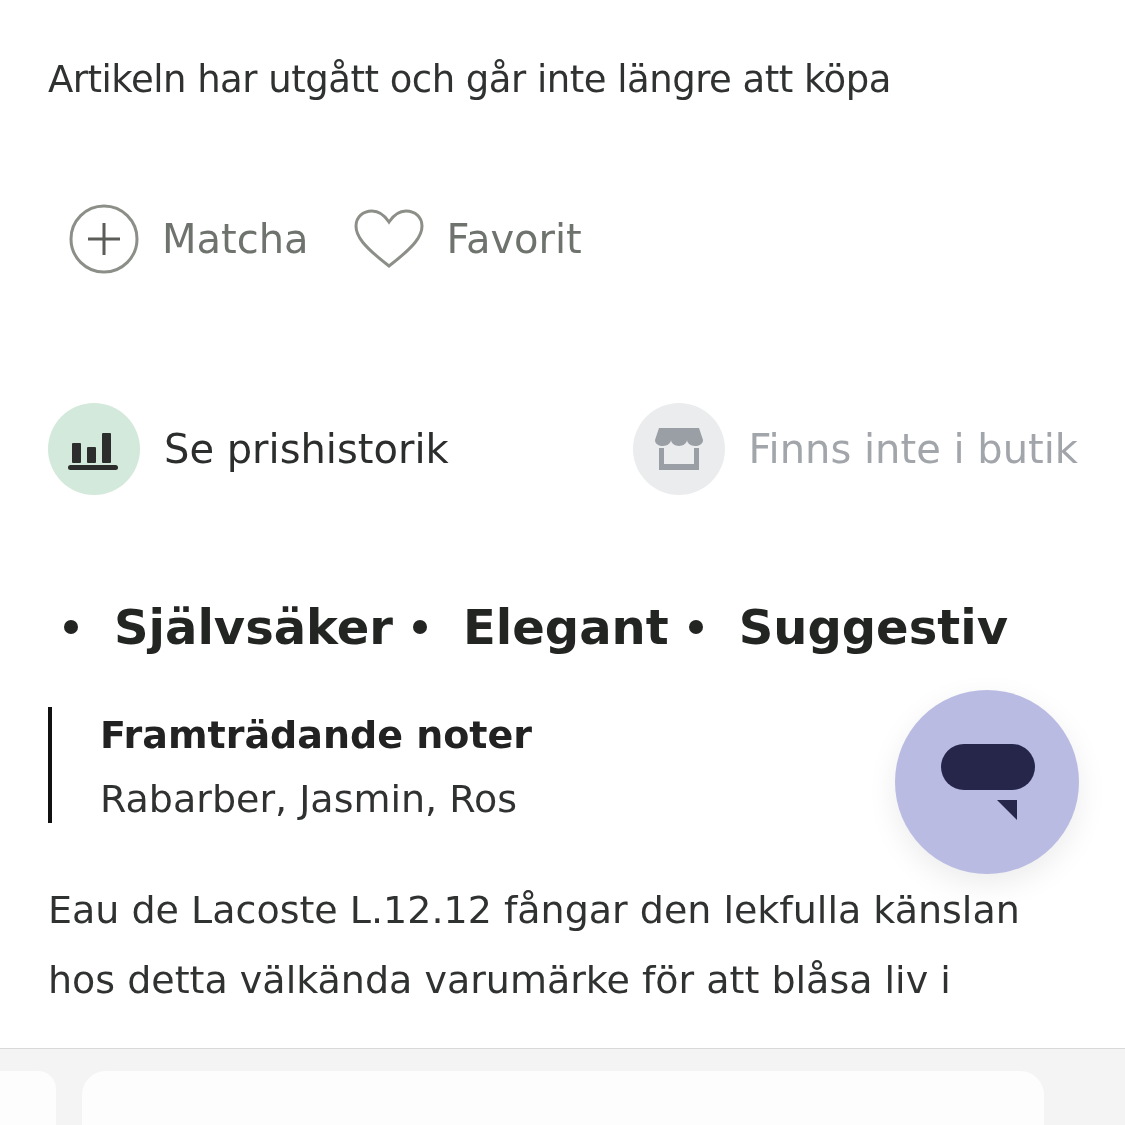 The image size is (1125, 1125). I want to click on plus-circle-icon, so click(104, 239).